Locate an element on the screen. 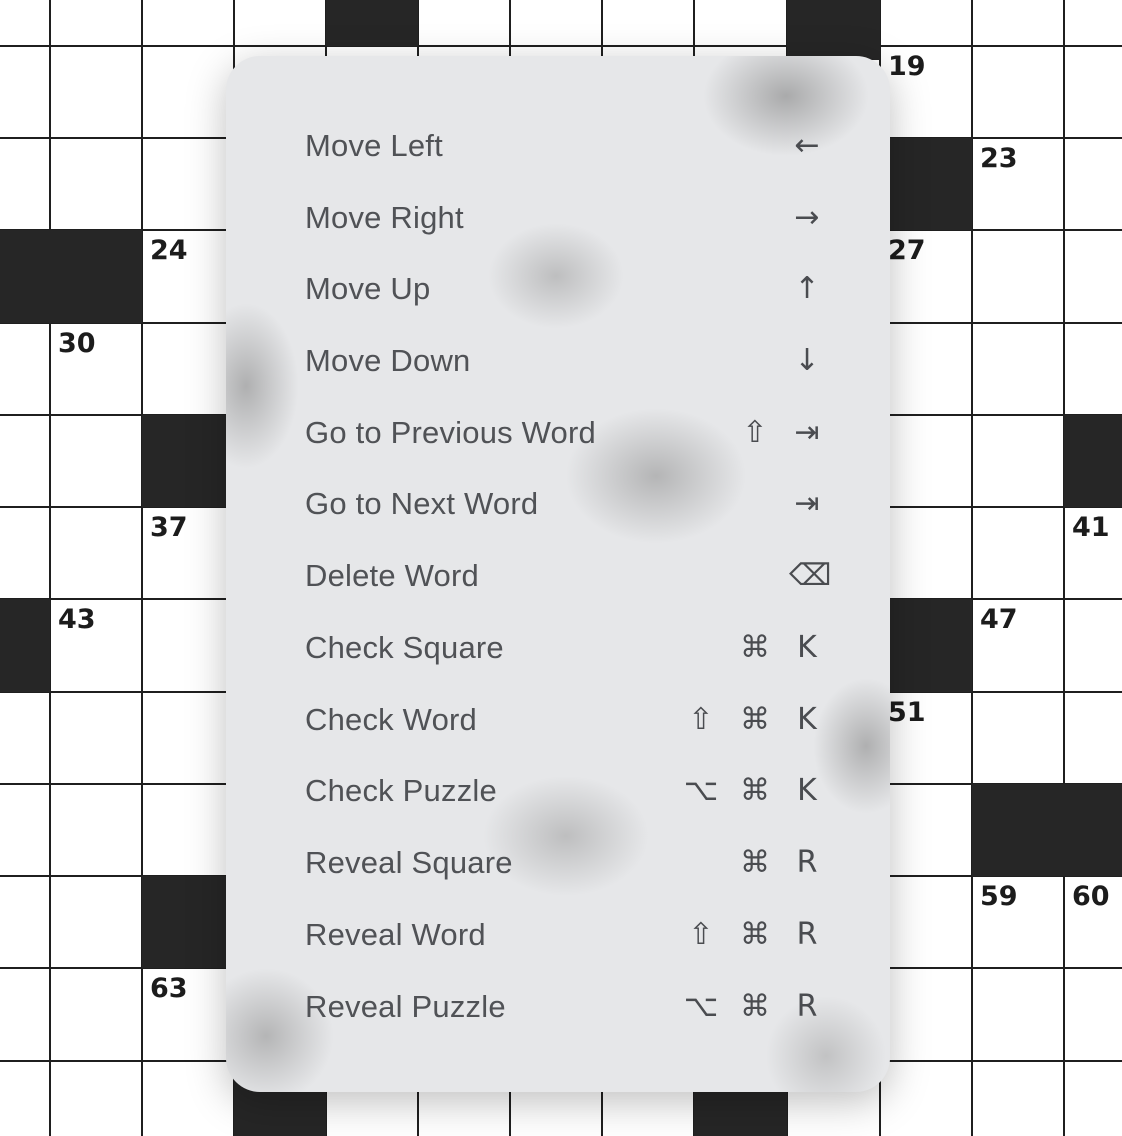  clue-number: 41 is located at coordinates (1091, 527).